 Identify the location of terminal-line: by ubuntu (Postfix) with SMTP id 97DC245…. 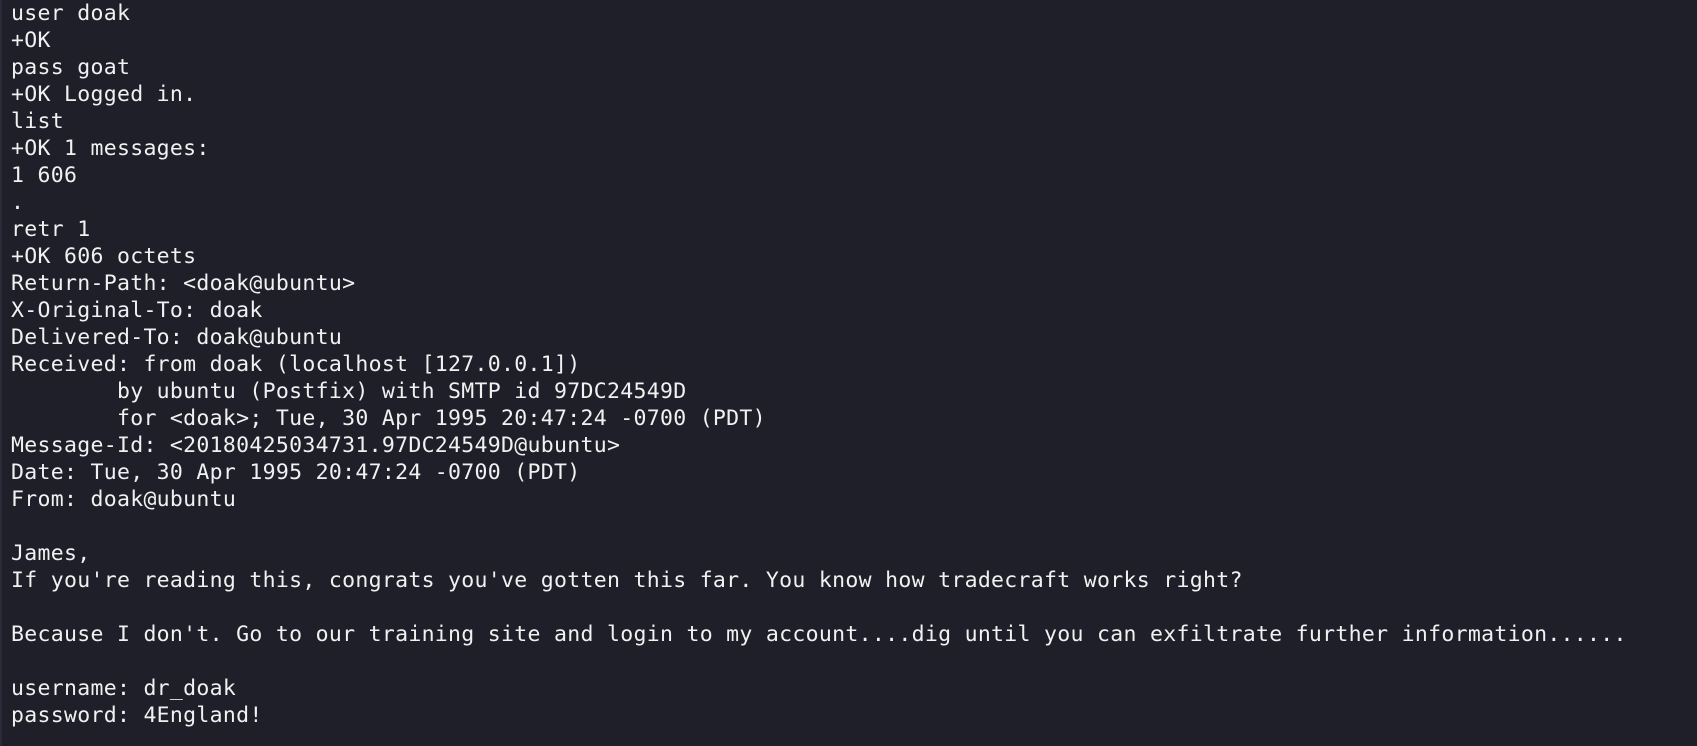
(349, 391).